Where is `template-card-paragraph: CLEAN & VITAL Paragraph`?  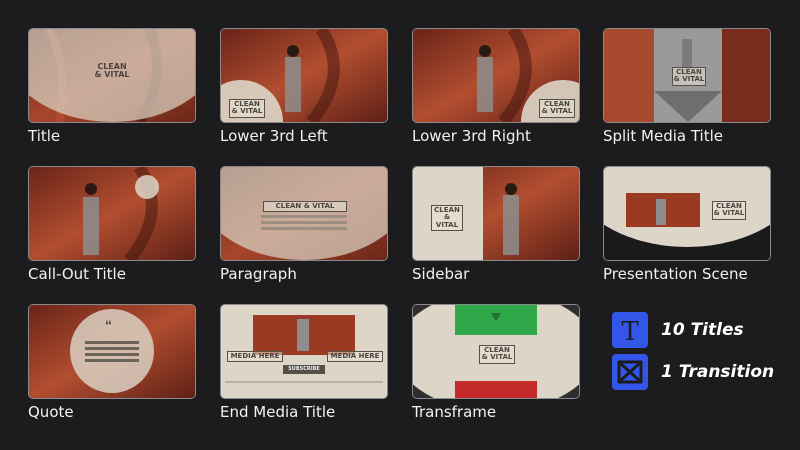 template-card-paragraph: CLEAN & VITAL Paragraph is located at coordinates (304, 224).